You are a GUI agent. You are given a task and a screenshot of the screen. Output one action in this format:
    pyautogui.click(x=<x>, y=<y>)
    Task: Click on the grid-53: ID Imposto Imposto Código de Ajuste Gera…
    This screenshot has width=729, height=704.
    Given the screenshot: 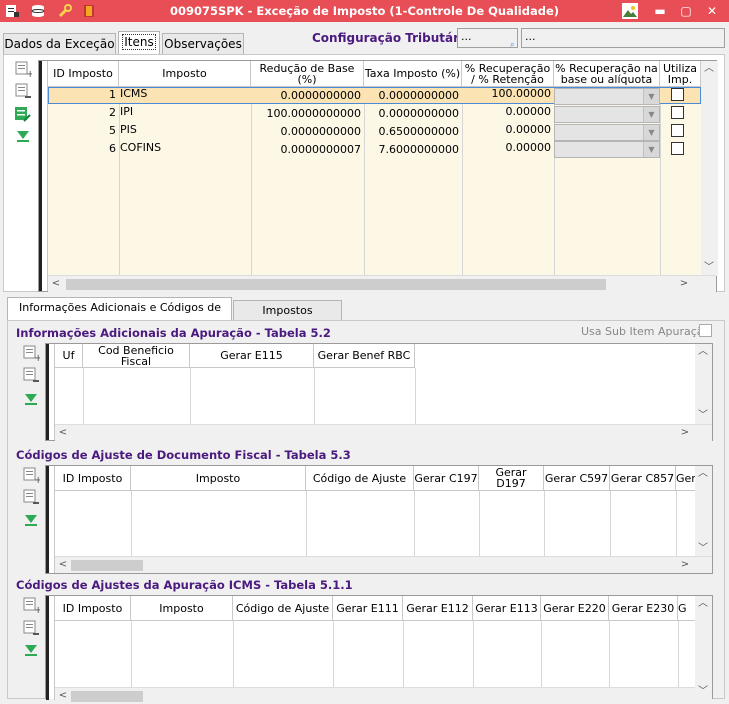 What is the action you would take?
    pyautogui.click(x=379, y=519)
    